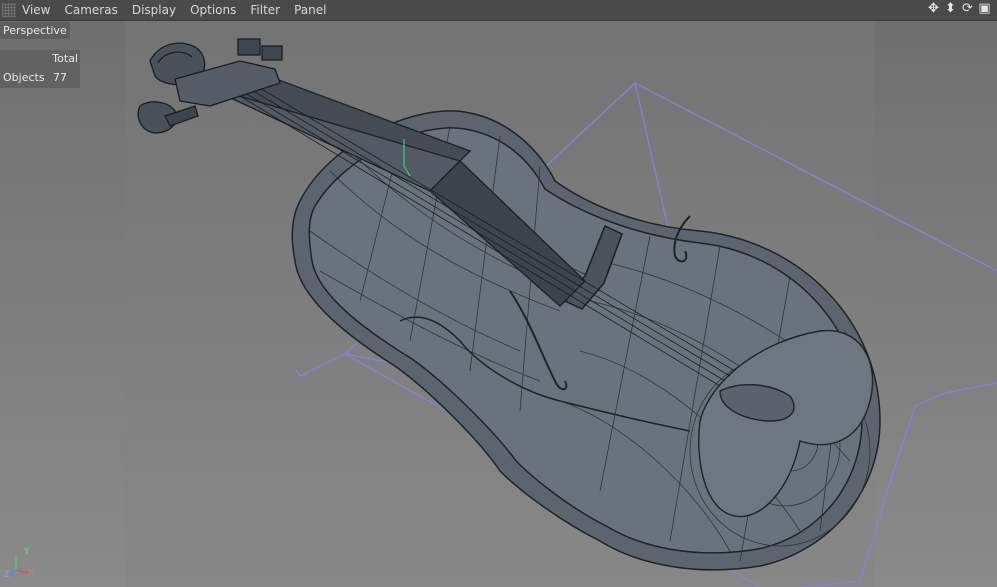 The height and width of the screenshot is (587, 997). I want to click on axis-y-label: Y, so click(27, 552).